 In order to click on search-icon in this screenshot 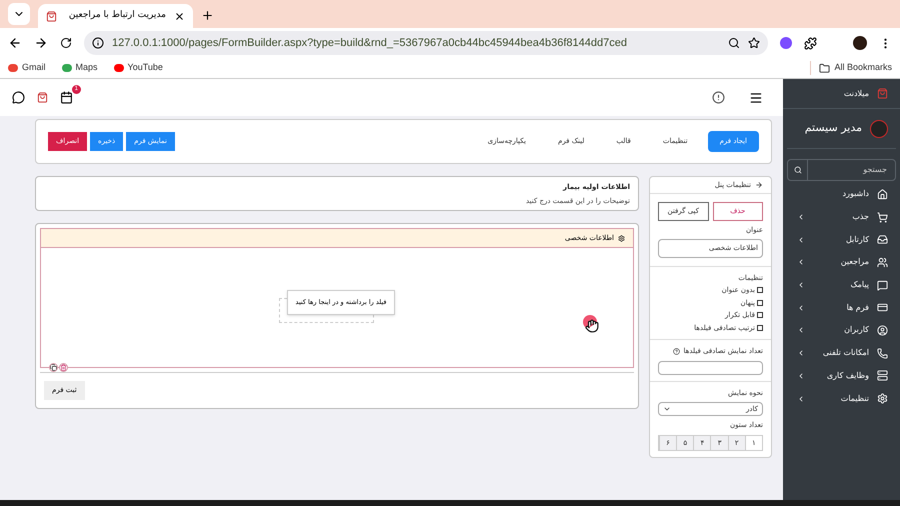, I will do `click(798, 170)`.